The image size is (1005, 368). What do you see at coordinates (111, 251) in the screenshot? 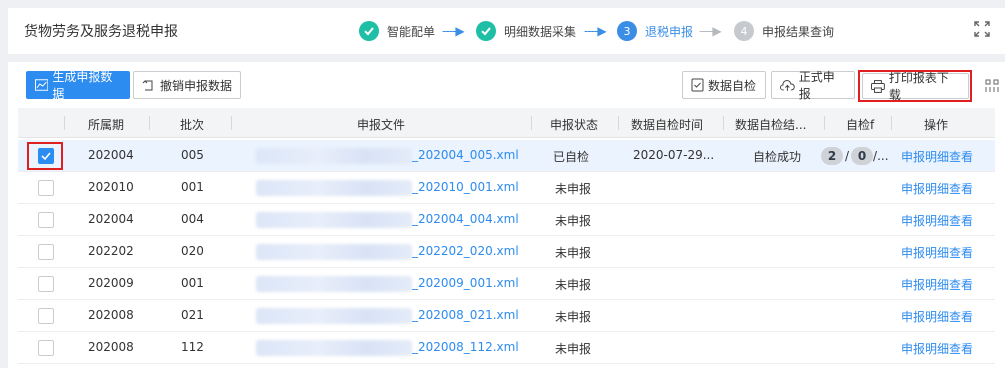
I see `cell-period: 202202` at bounding box center [111, 251].